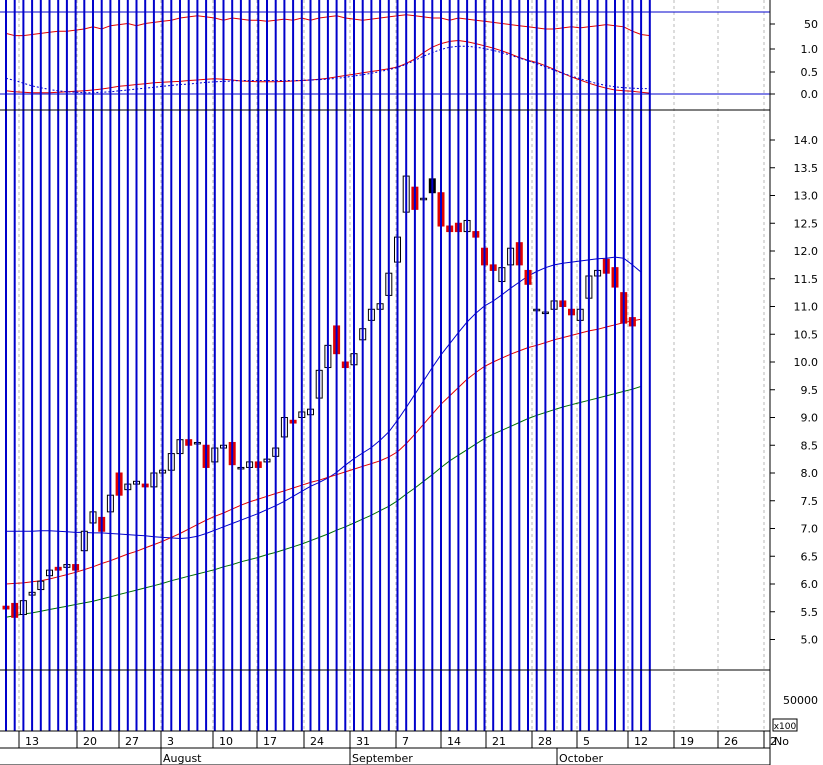  Describe the element at coordinates (785, 727) in the screenshot. I see `volume-unit-label: x100` at that location.